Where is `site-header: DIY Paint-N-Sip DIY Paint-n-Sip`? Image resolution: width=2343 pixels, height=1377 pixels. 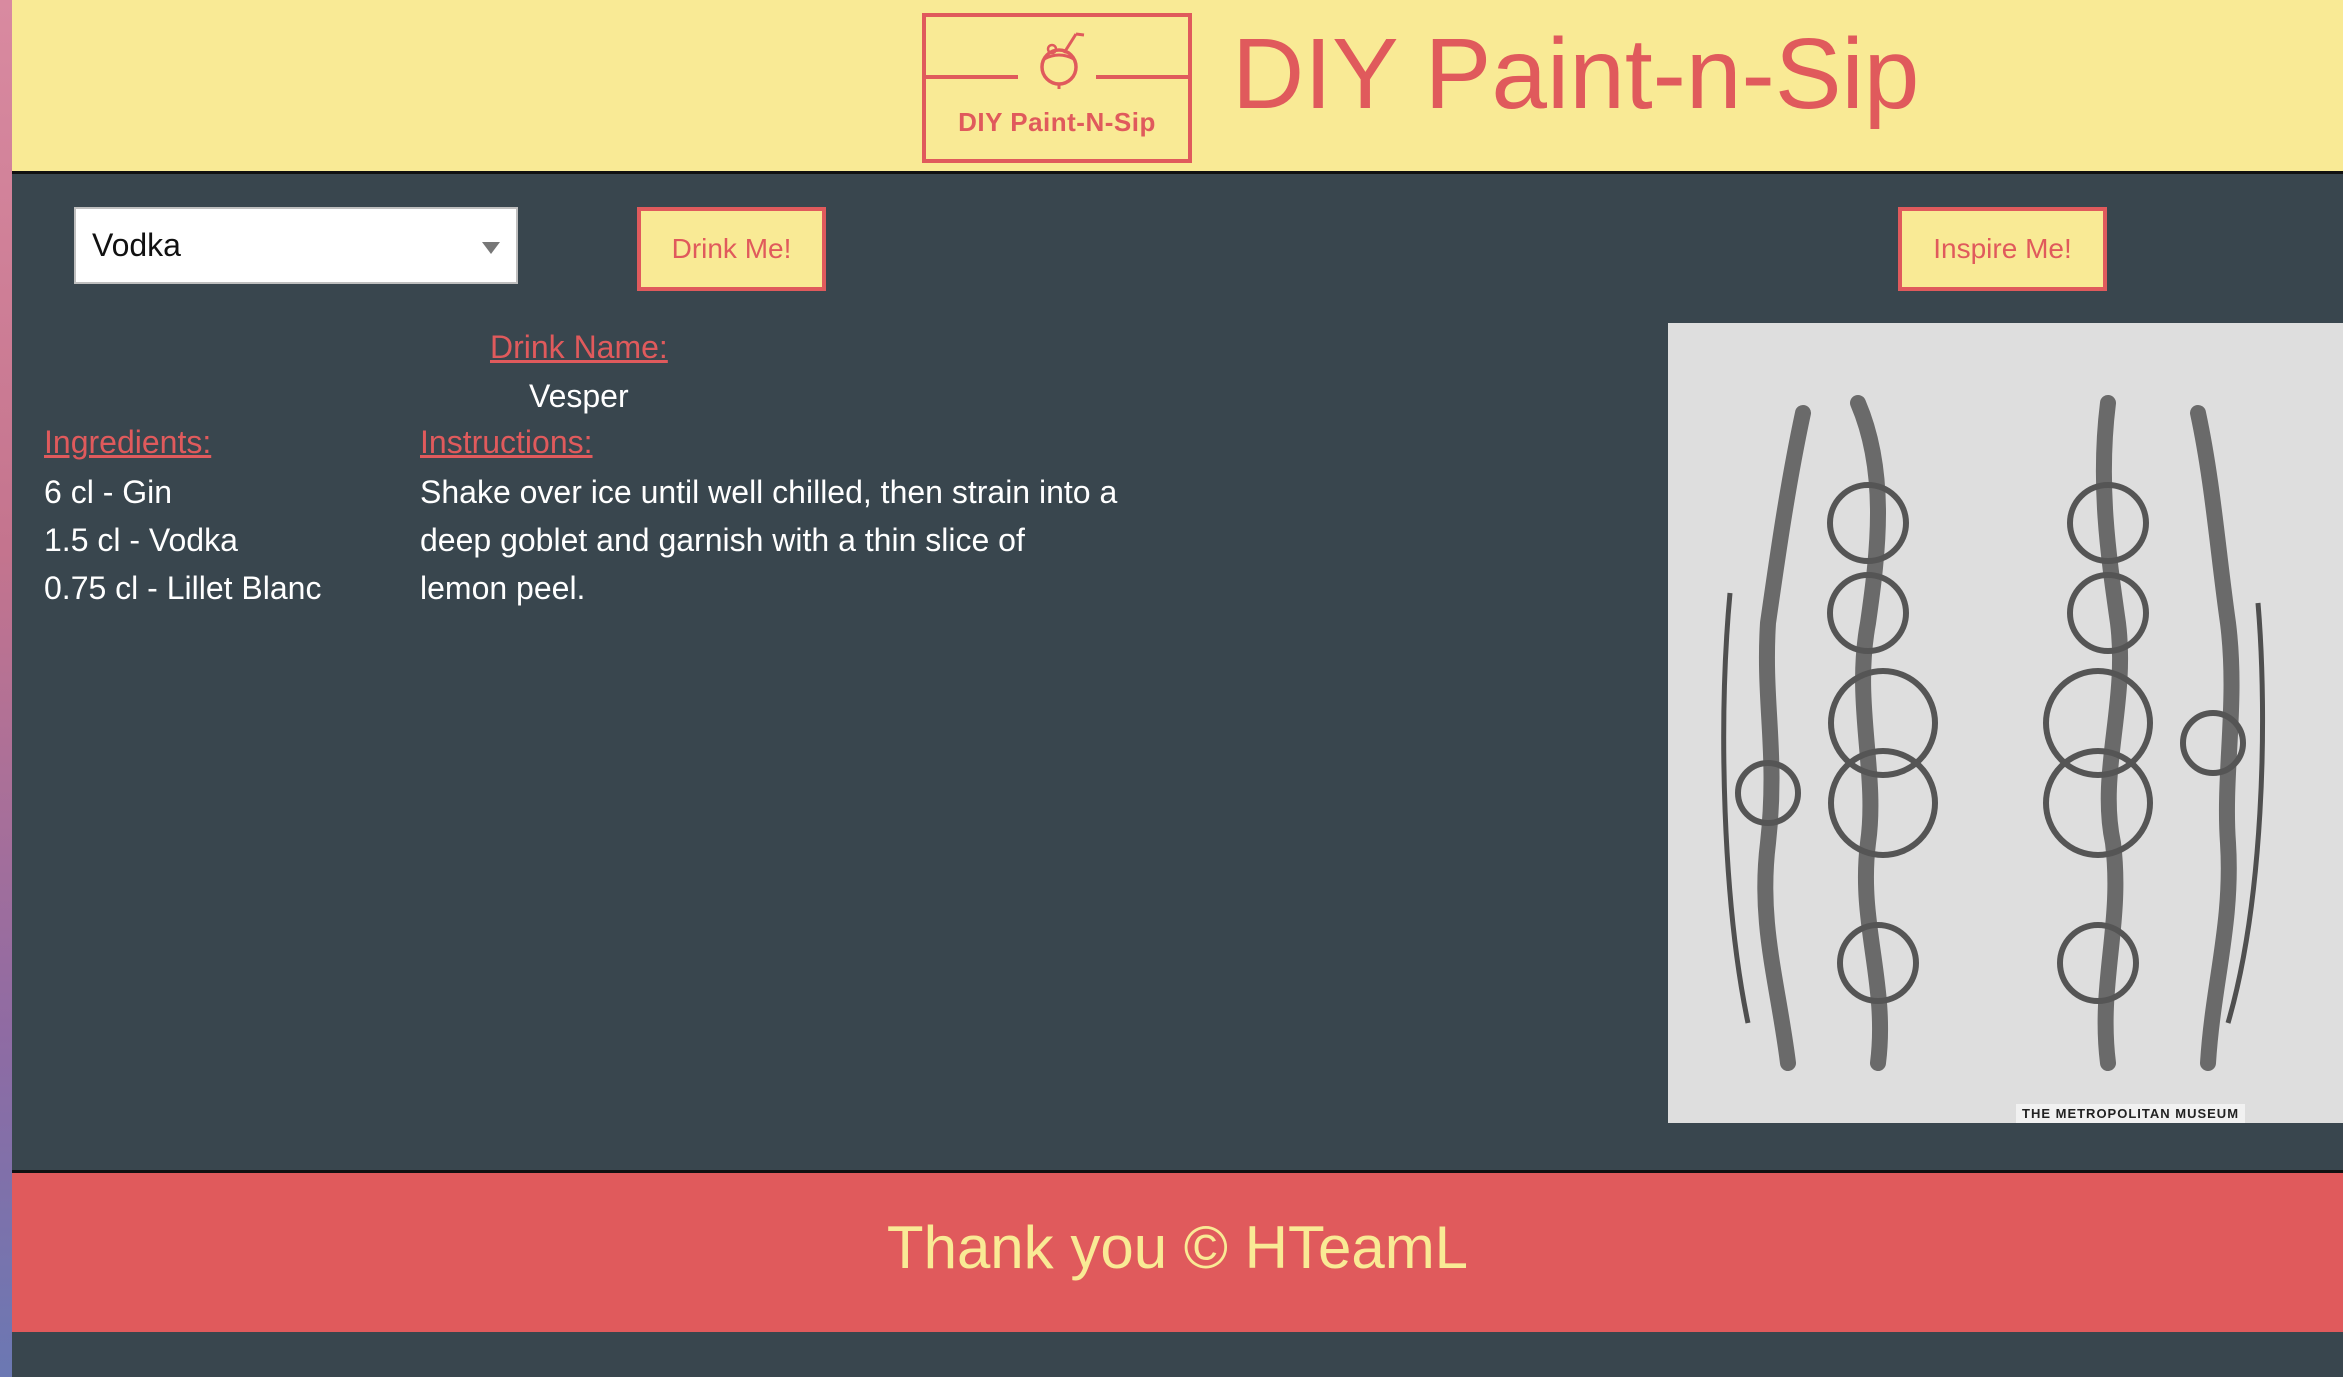 site-header: DIY Paint-N-Sip DIY Paint-n-Sip is located at coordinates (1177, 87).